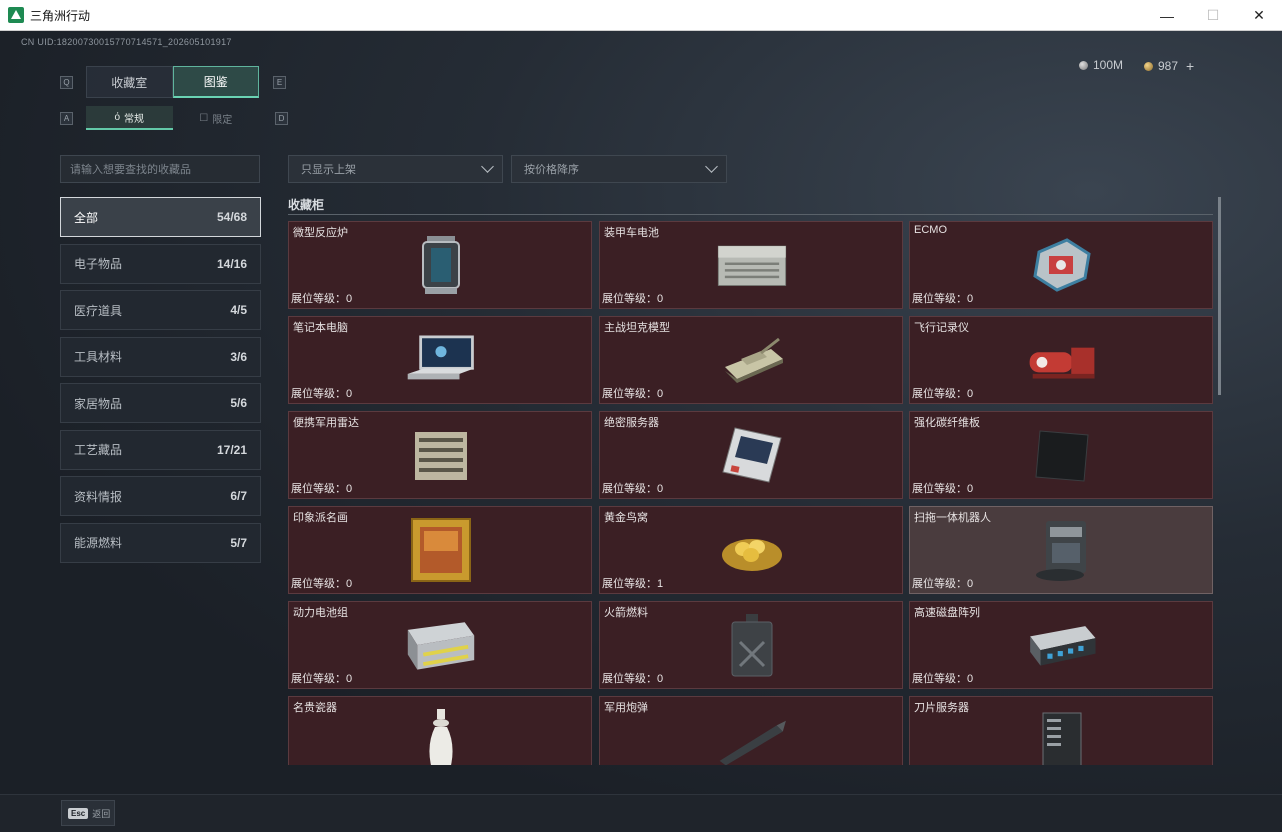 The height and width of the screenshot is (832, 1282). I want to click on tab-catalog: 图鉴, so click(215, 82).